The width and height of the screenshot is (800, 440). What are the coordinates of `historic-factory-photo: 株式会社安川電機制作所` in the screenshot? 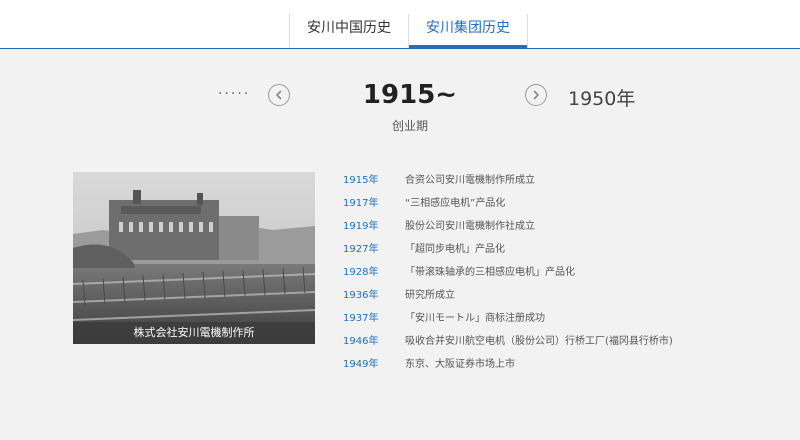 It's located at (194, 258).